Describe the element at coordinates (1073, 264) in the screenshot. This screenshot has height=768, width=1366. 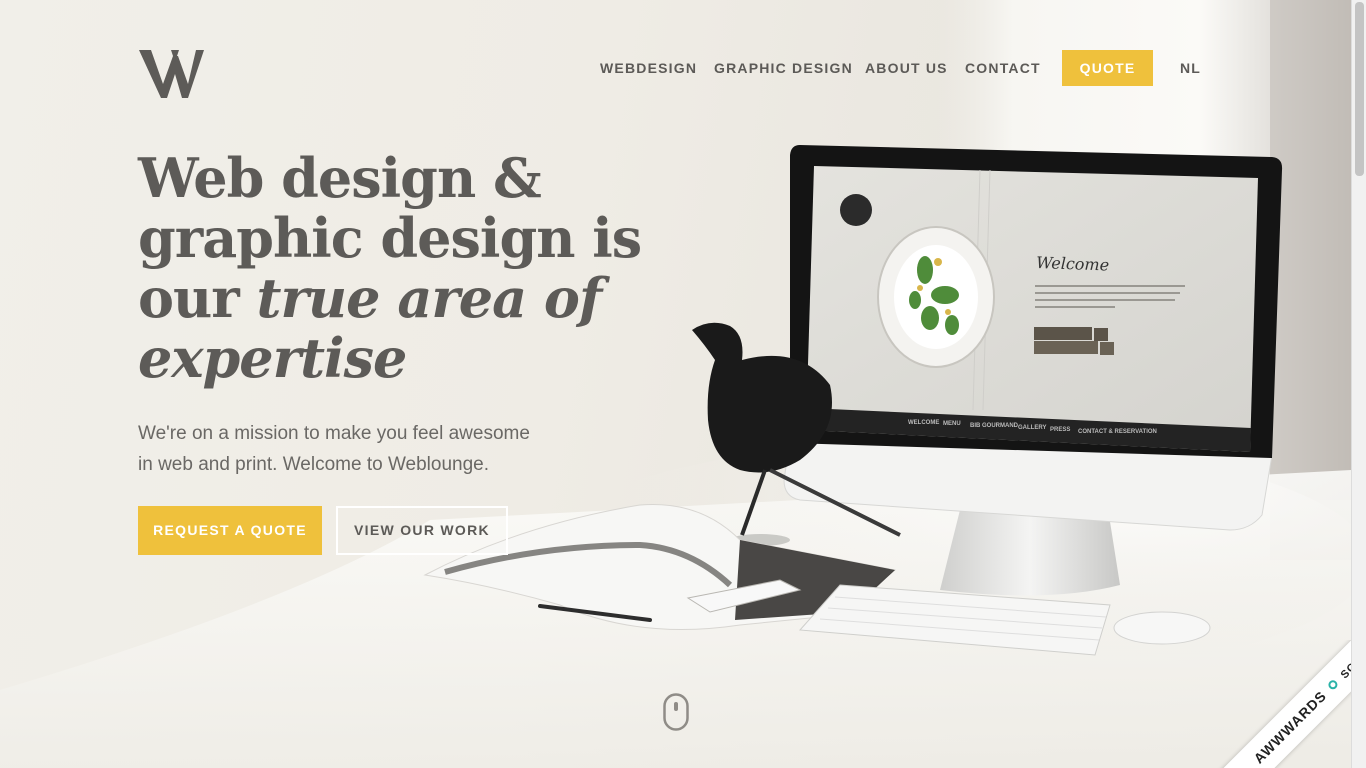
I see `screen-welcome-text: Welcome` at that location.